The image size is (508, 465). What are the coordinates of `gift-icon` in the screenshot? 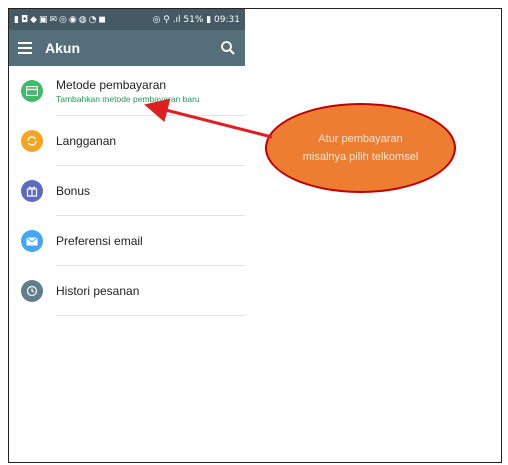 It's located at (32, 191).